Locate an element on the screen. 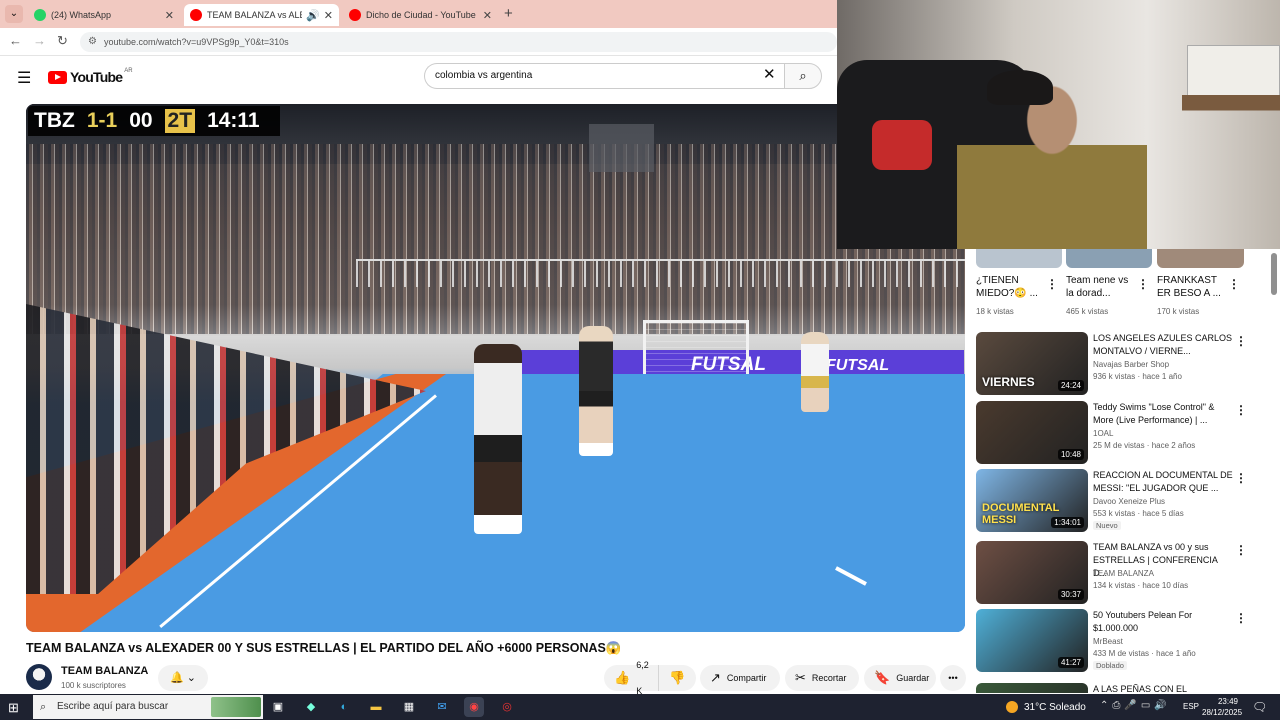 This screenshot has width=1280, height=720. tab-dicho-de-ciudad: Dicho de Ciudad - YouTube ✕ is located at coordinates (420, 15).